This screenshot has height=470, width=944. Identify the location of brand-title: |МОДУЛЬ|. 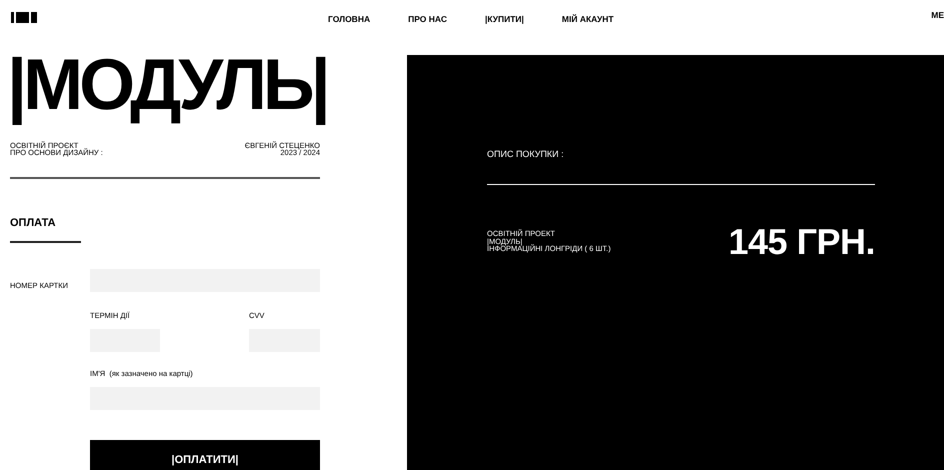
(167, 86).